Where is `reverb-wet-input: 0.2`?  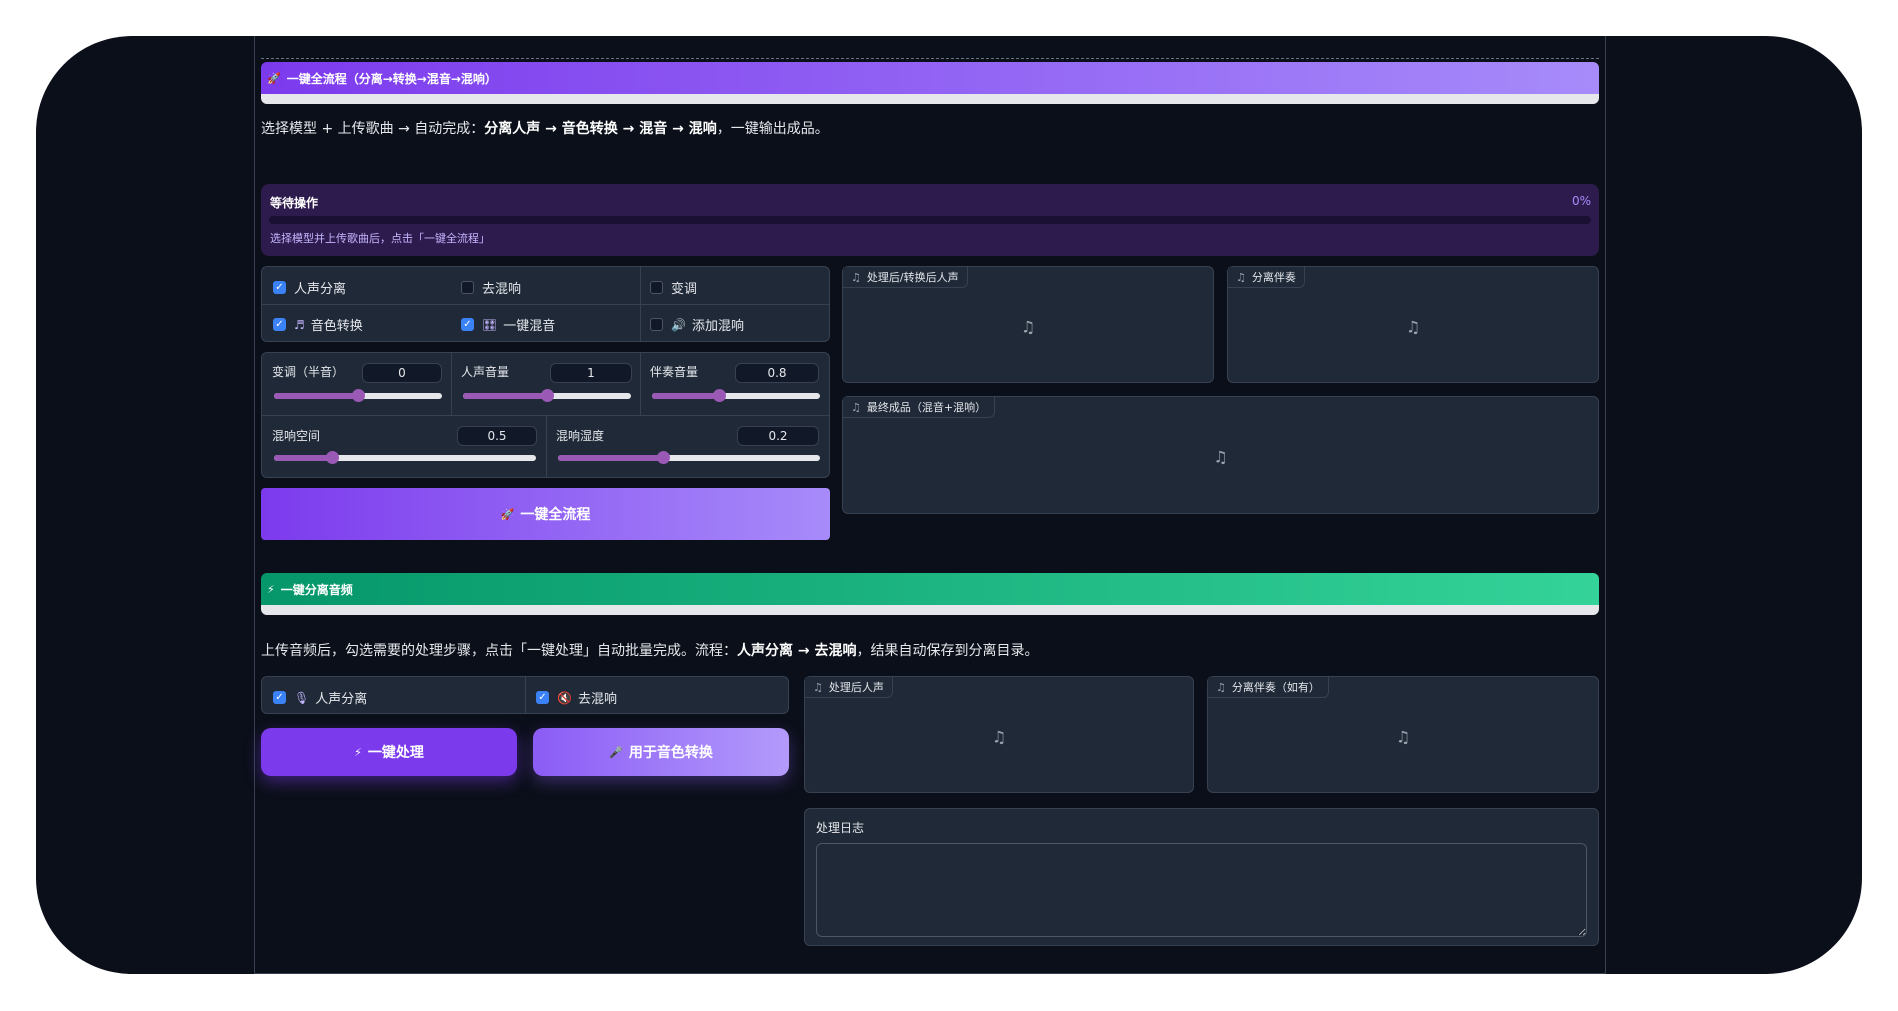 reverb-wet-input: 0.2 is located at coordinates (778, 436).